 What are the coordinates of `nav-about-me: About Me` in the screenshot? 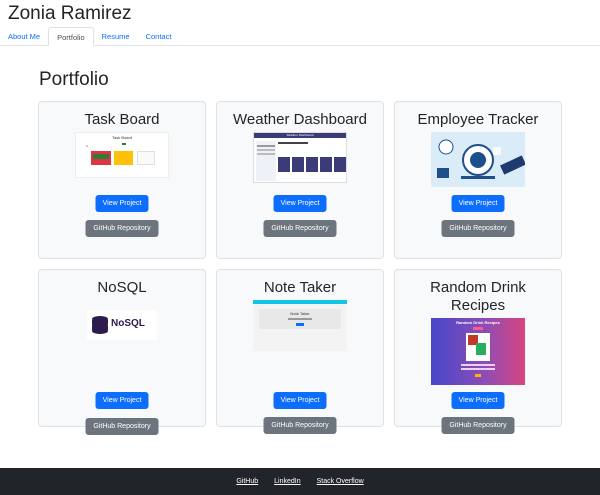 It's located at (24, 36).